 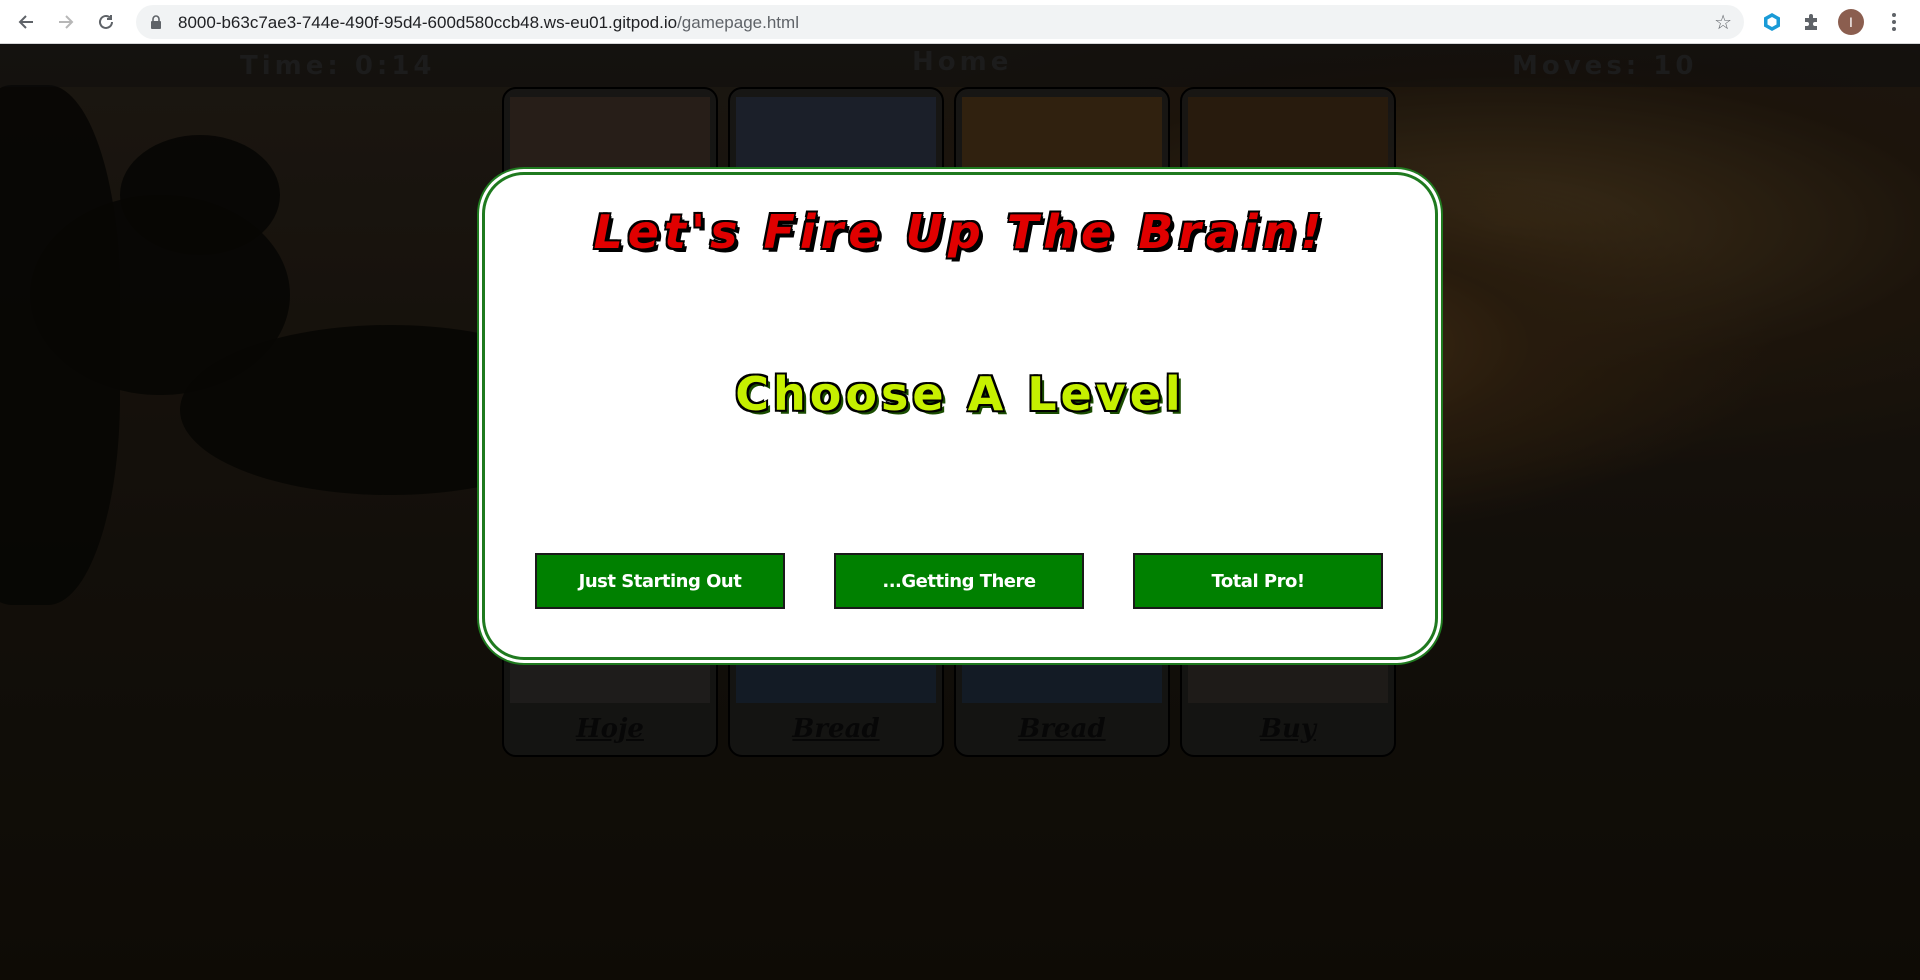 I want to click on level-hard-button: Total Pro!, so click(x=1258, y=581).